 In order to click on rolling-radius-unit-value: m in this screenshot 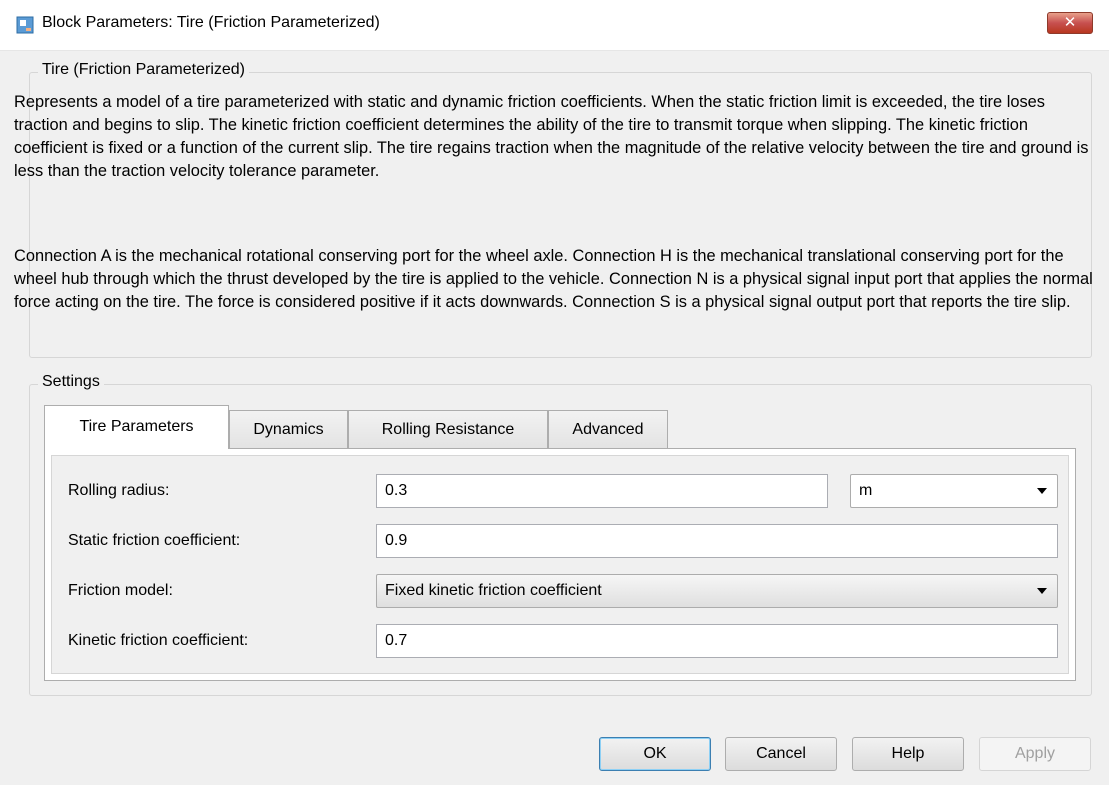, I will do `click(866, 490)`.